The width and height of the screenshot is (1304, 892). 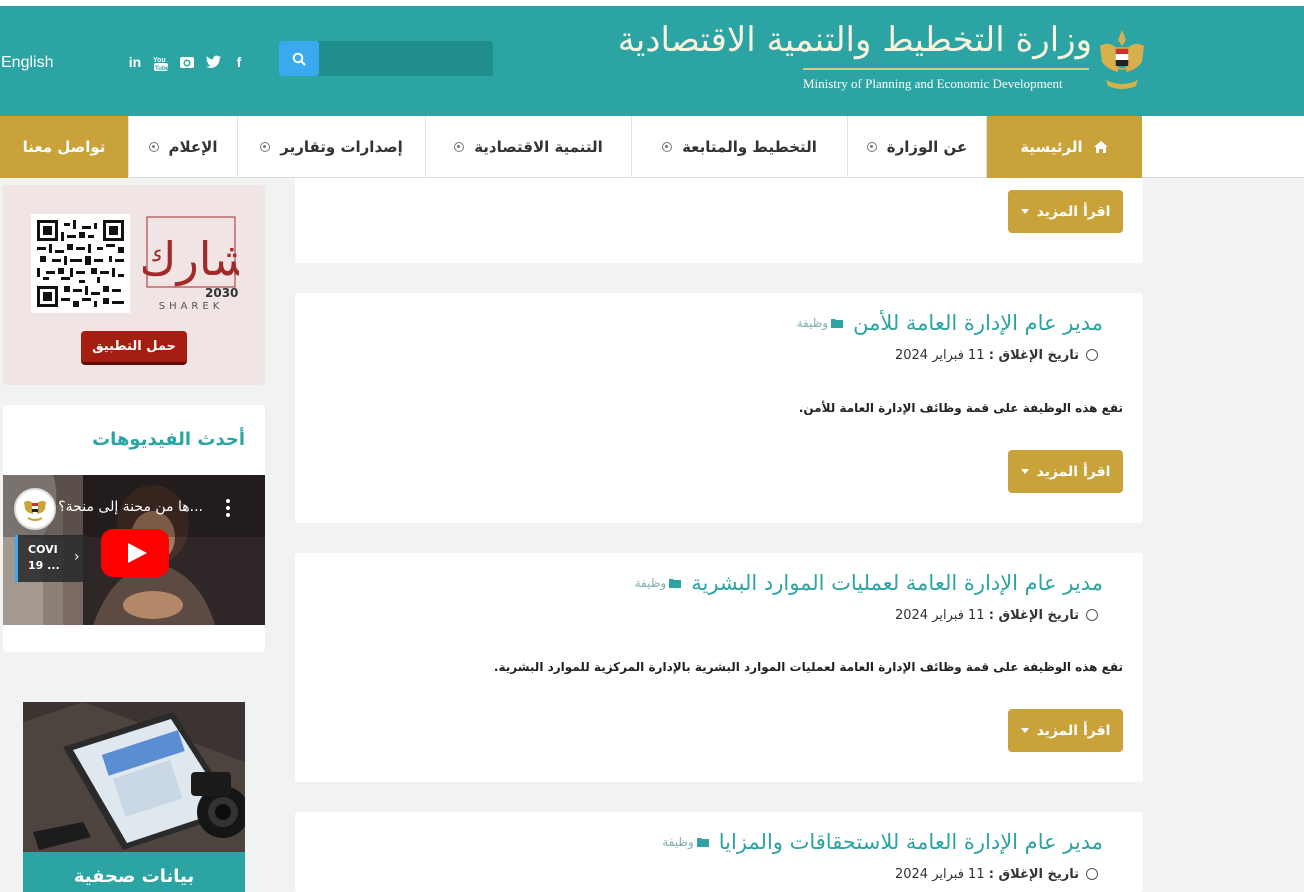 I want to click on eagle-icon, so click(x=35, y=510).